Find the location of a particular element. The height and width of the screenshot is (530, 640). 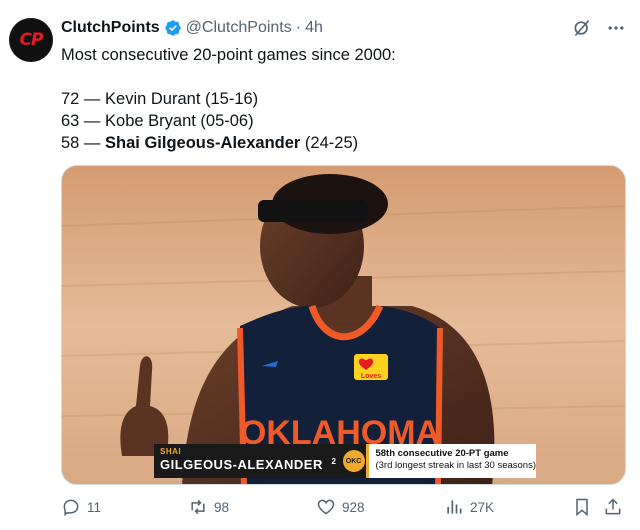

patch-text: Loves is located at coordinates (371, 376).